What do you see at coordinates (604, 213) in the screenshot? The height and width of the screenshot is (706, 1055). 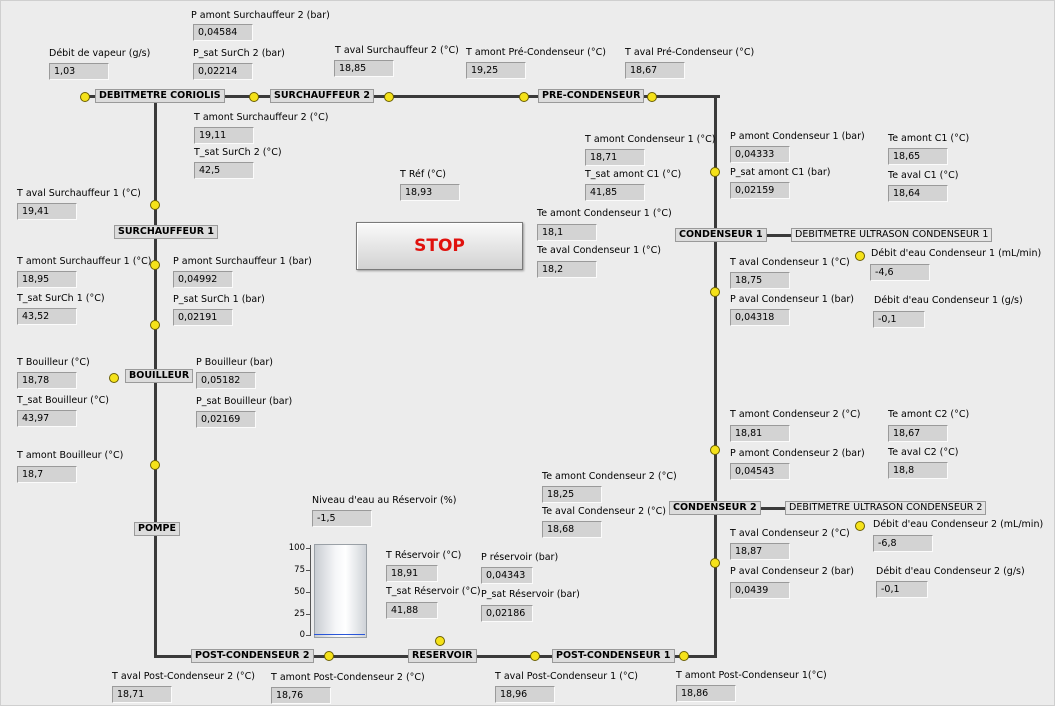 I see `te-amont-c1-label: Te amont Condenseur 1 (°C)` at bounding box center [604, 213].